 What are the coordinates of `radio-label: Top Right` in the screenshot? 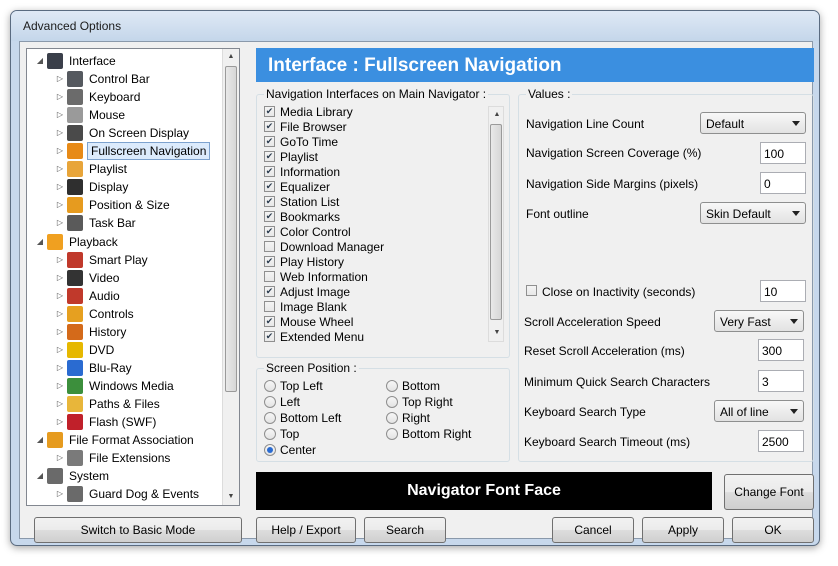 It's located at (427, 402).